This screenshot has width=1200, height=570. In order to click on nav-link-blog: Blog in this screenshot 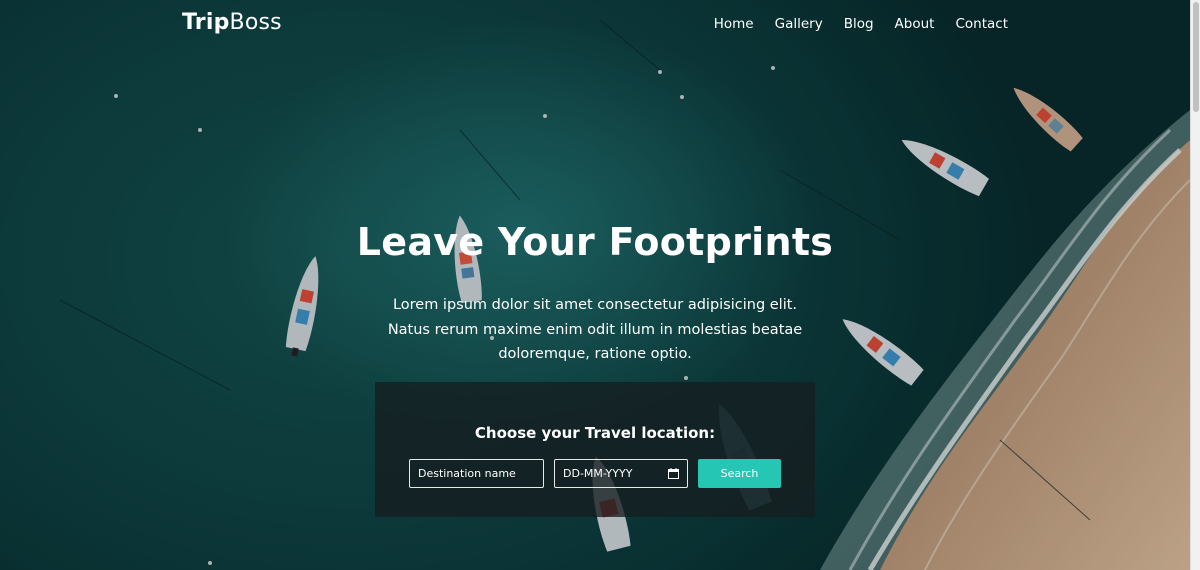, I will do `click(859, 24)`.